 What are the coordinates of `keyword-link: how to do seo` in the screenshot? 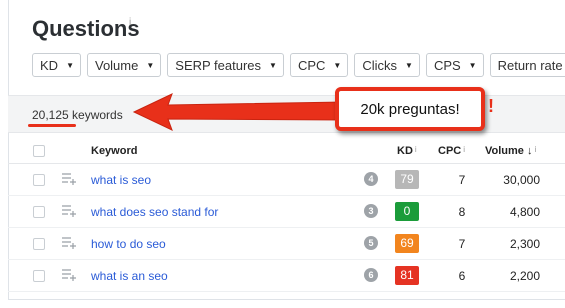 It's located at (128, 244).